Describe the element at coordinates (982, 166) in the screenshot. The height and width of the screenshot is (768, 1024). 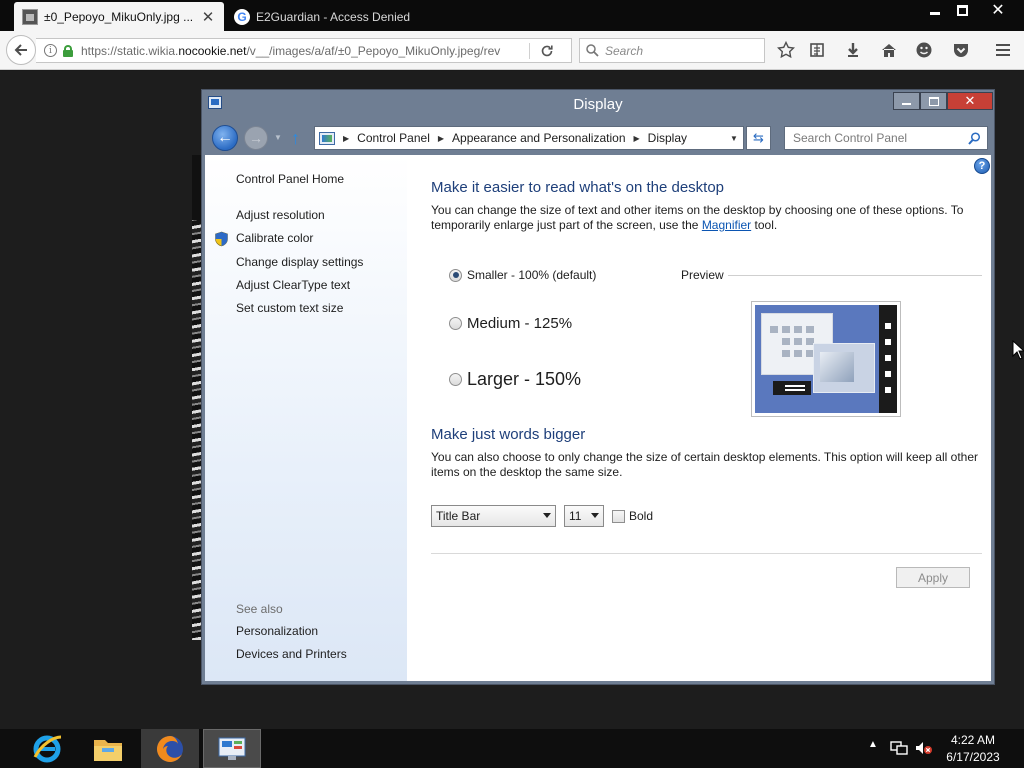
I see `help-icon: ?` at that location.